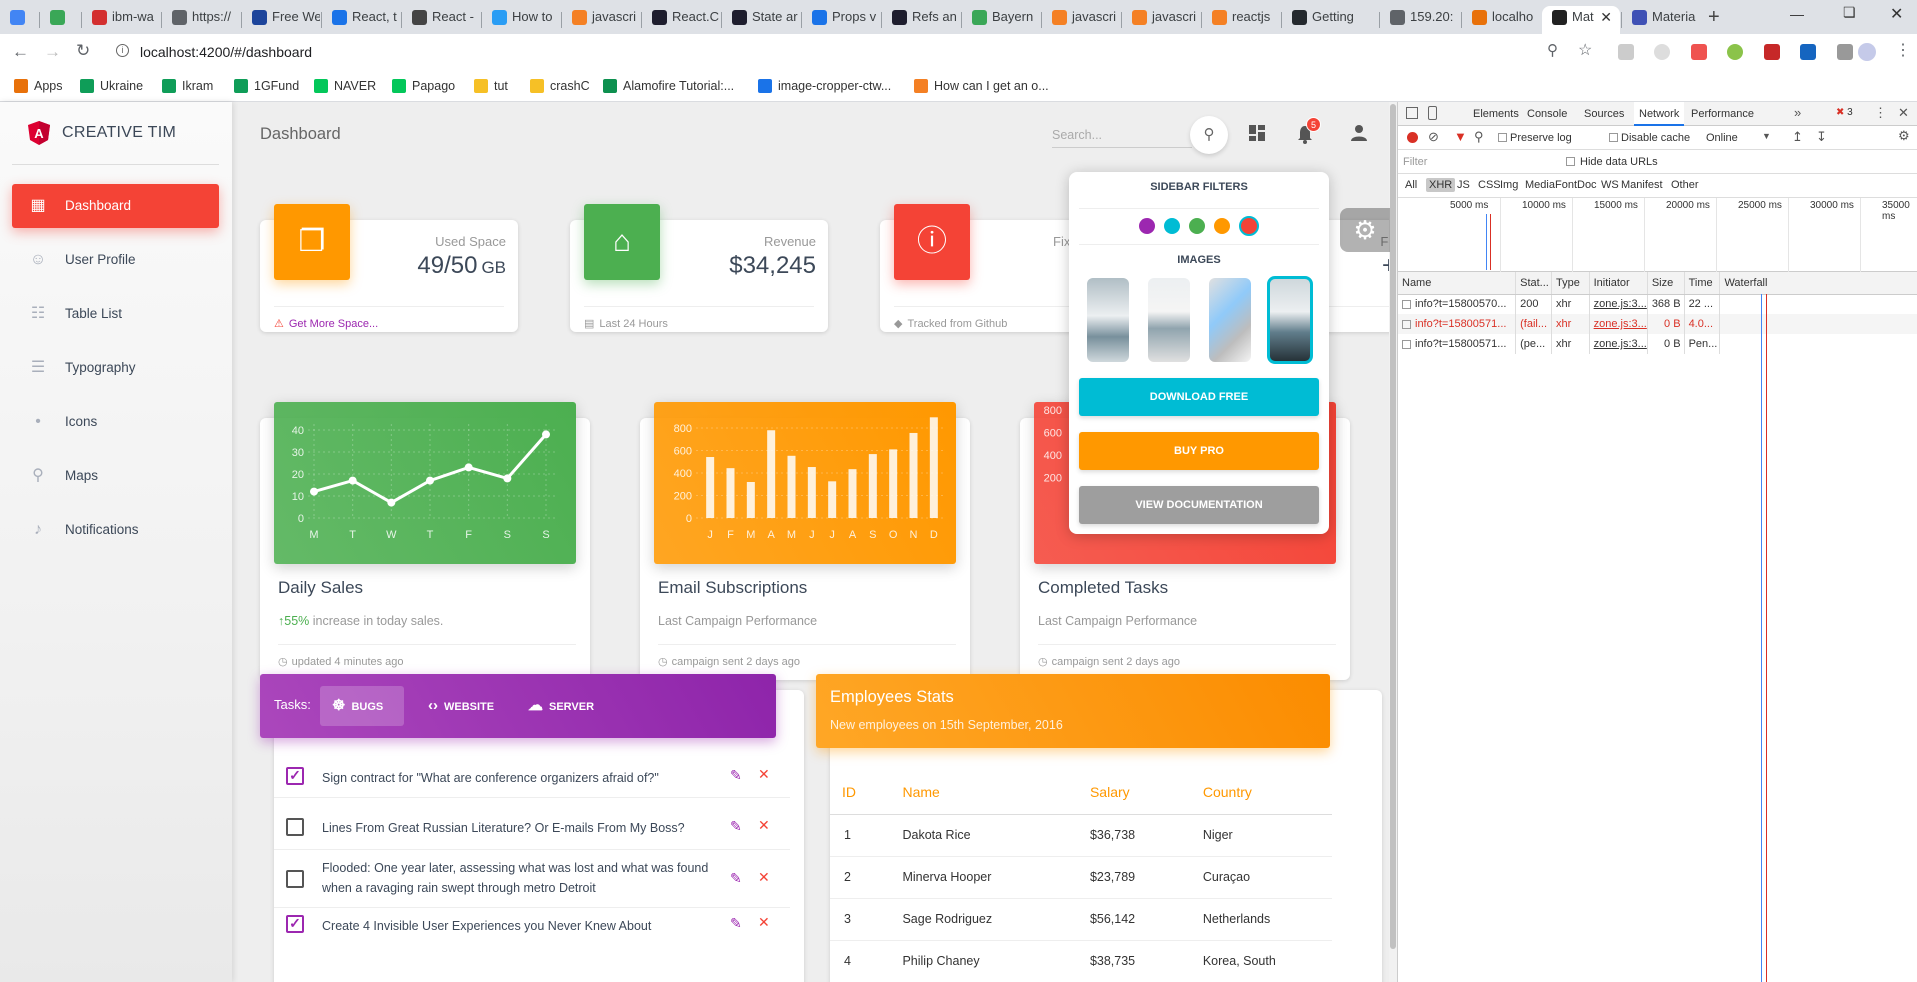 Image resolution: width=1917 pixels, height=982 pixels. Describe the element at coordinates (1714, 17) in the screenshot. I see `new-tab-button: +` at that location.